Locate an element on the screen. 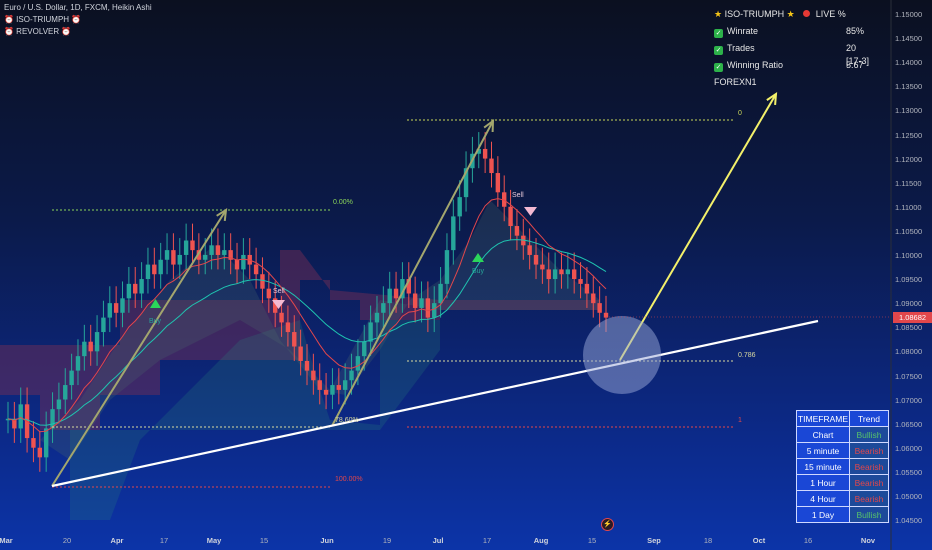 This screenshot has width=932, height=550. projection-arrow is located at coordinates (698, 227).